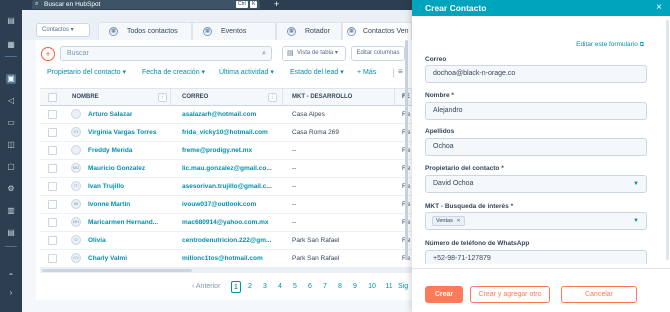 This screenshot has width=670, height=312. I want to click on contact-name-link: Freddy Merida, so click(133, 151).